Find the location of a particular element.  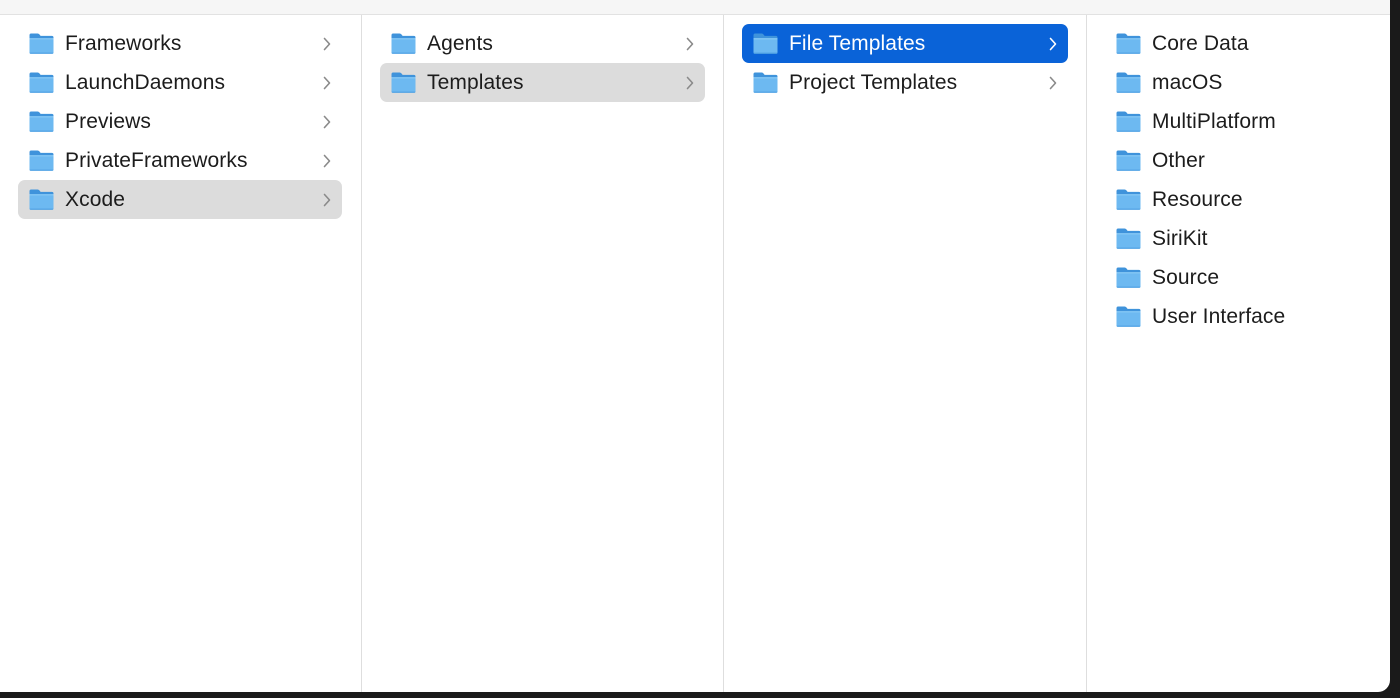

folder-row-macos: macOS is located at coordinates (1243, 82).